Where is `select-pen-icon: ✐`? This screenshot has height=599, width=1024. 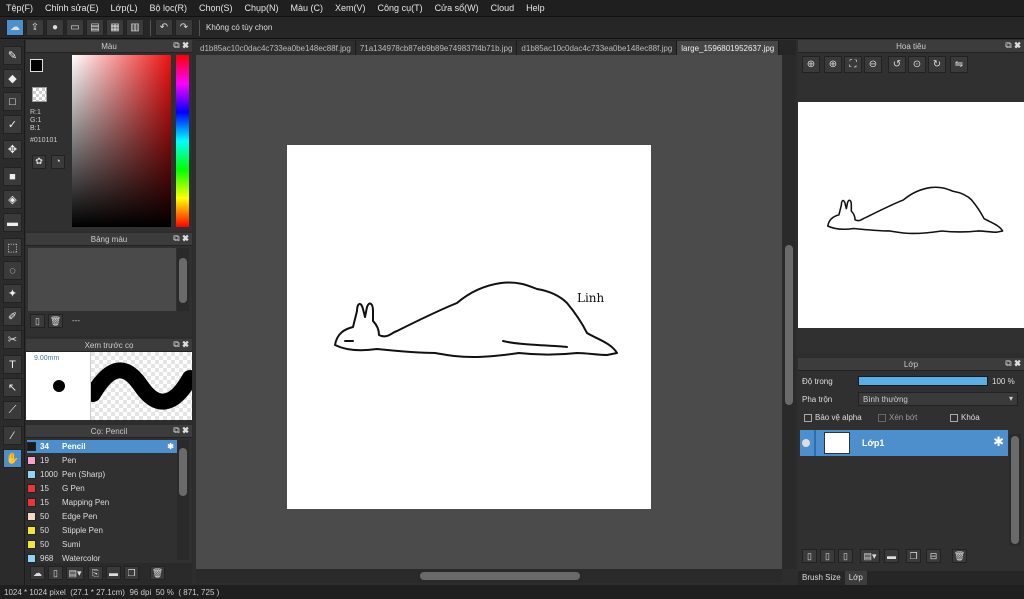 select-pen-icon: ✐ is located at coordinates (12, 316).